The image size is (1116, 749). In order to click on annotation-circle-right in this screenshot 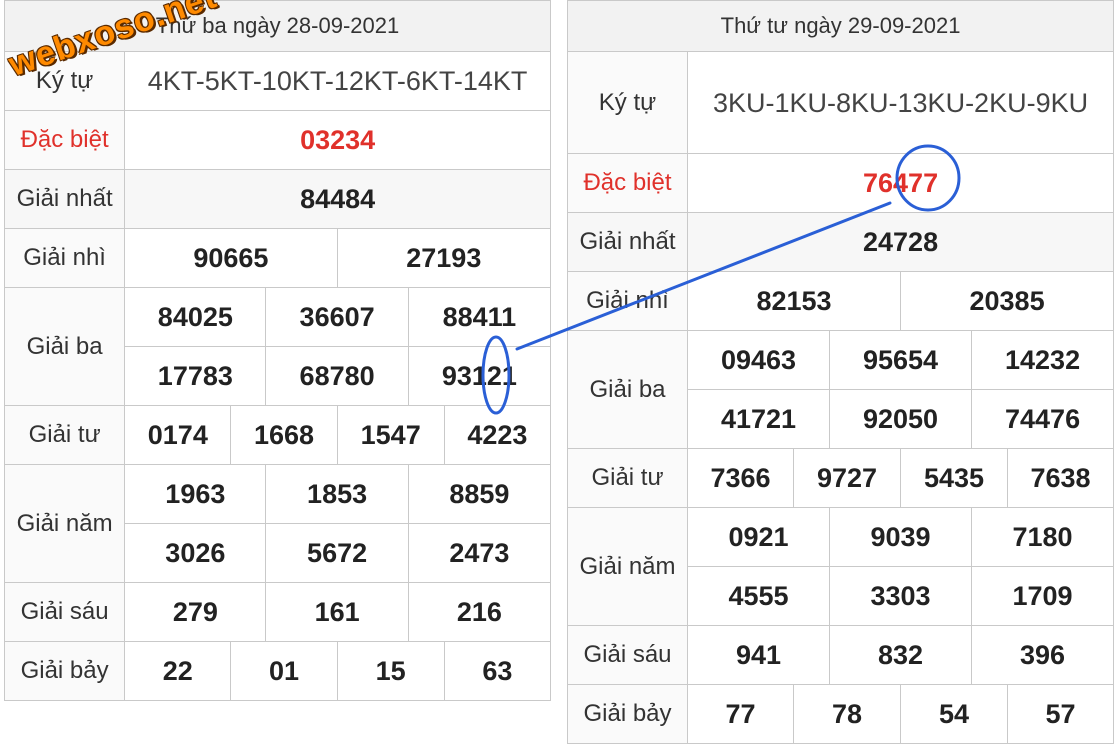, I will do `click(928, 178)`.